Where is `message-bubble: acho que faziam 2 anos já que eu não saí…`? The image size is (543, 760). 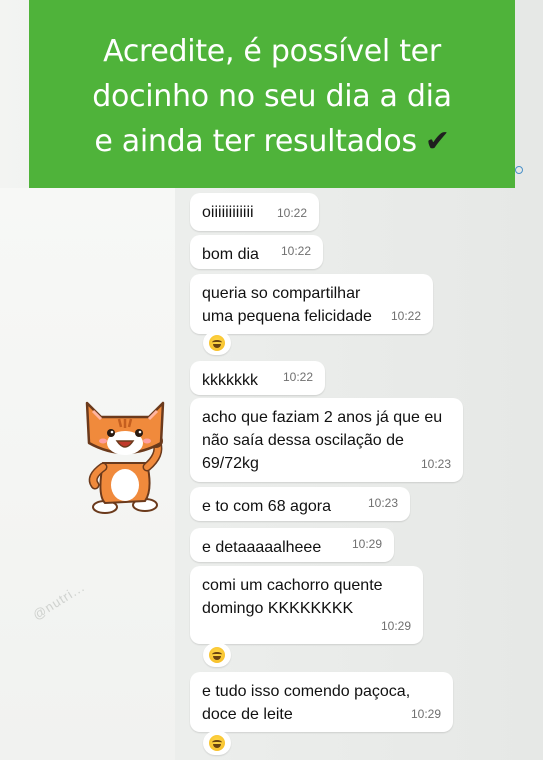
message-bubble: acho que faziam 2 anos já que eu não saí… is located at coordinates (326, 440).